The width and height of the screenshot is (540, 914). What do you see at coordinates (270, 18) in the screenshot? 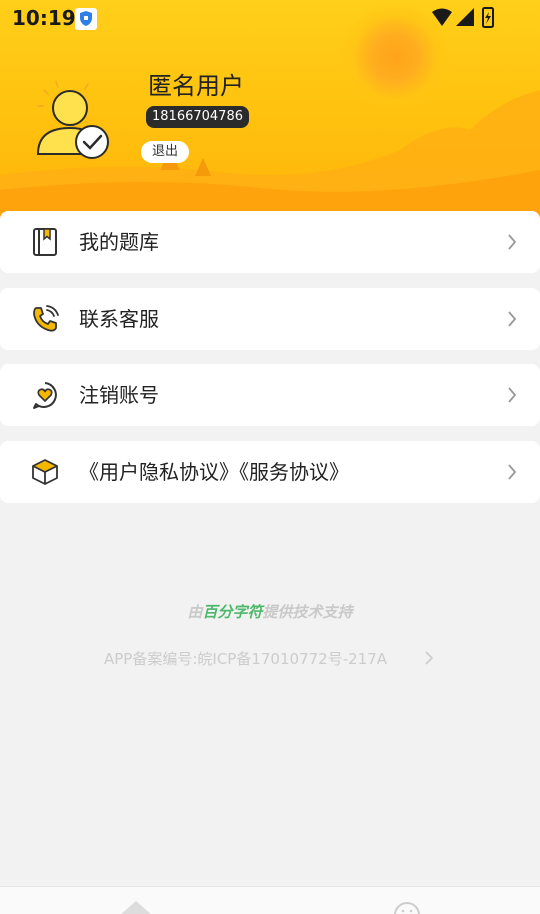
I see `status-bar: 10:19` at bounding box center [270, 18].